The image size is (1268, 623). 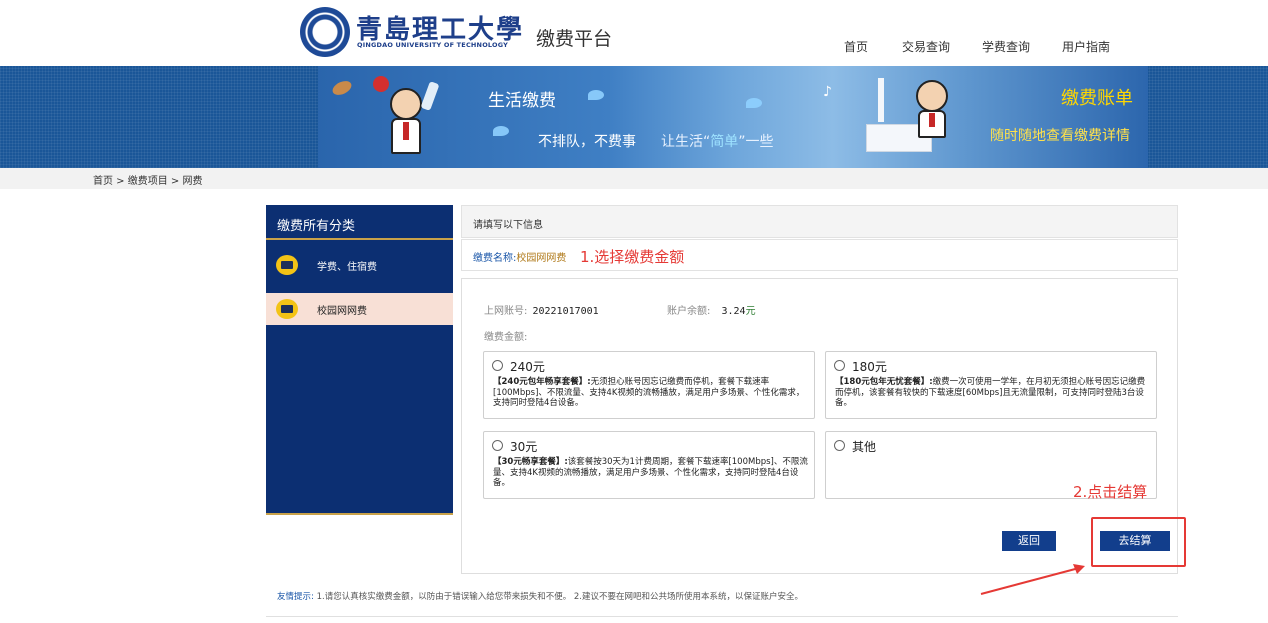 What do you see at coordinates (147, 179) in the screenshot?
I see `breadcrumb: 首页 > 缴费项目 > 网费` at bounding box center [147, 179].